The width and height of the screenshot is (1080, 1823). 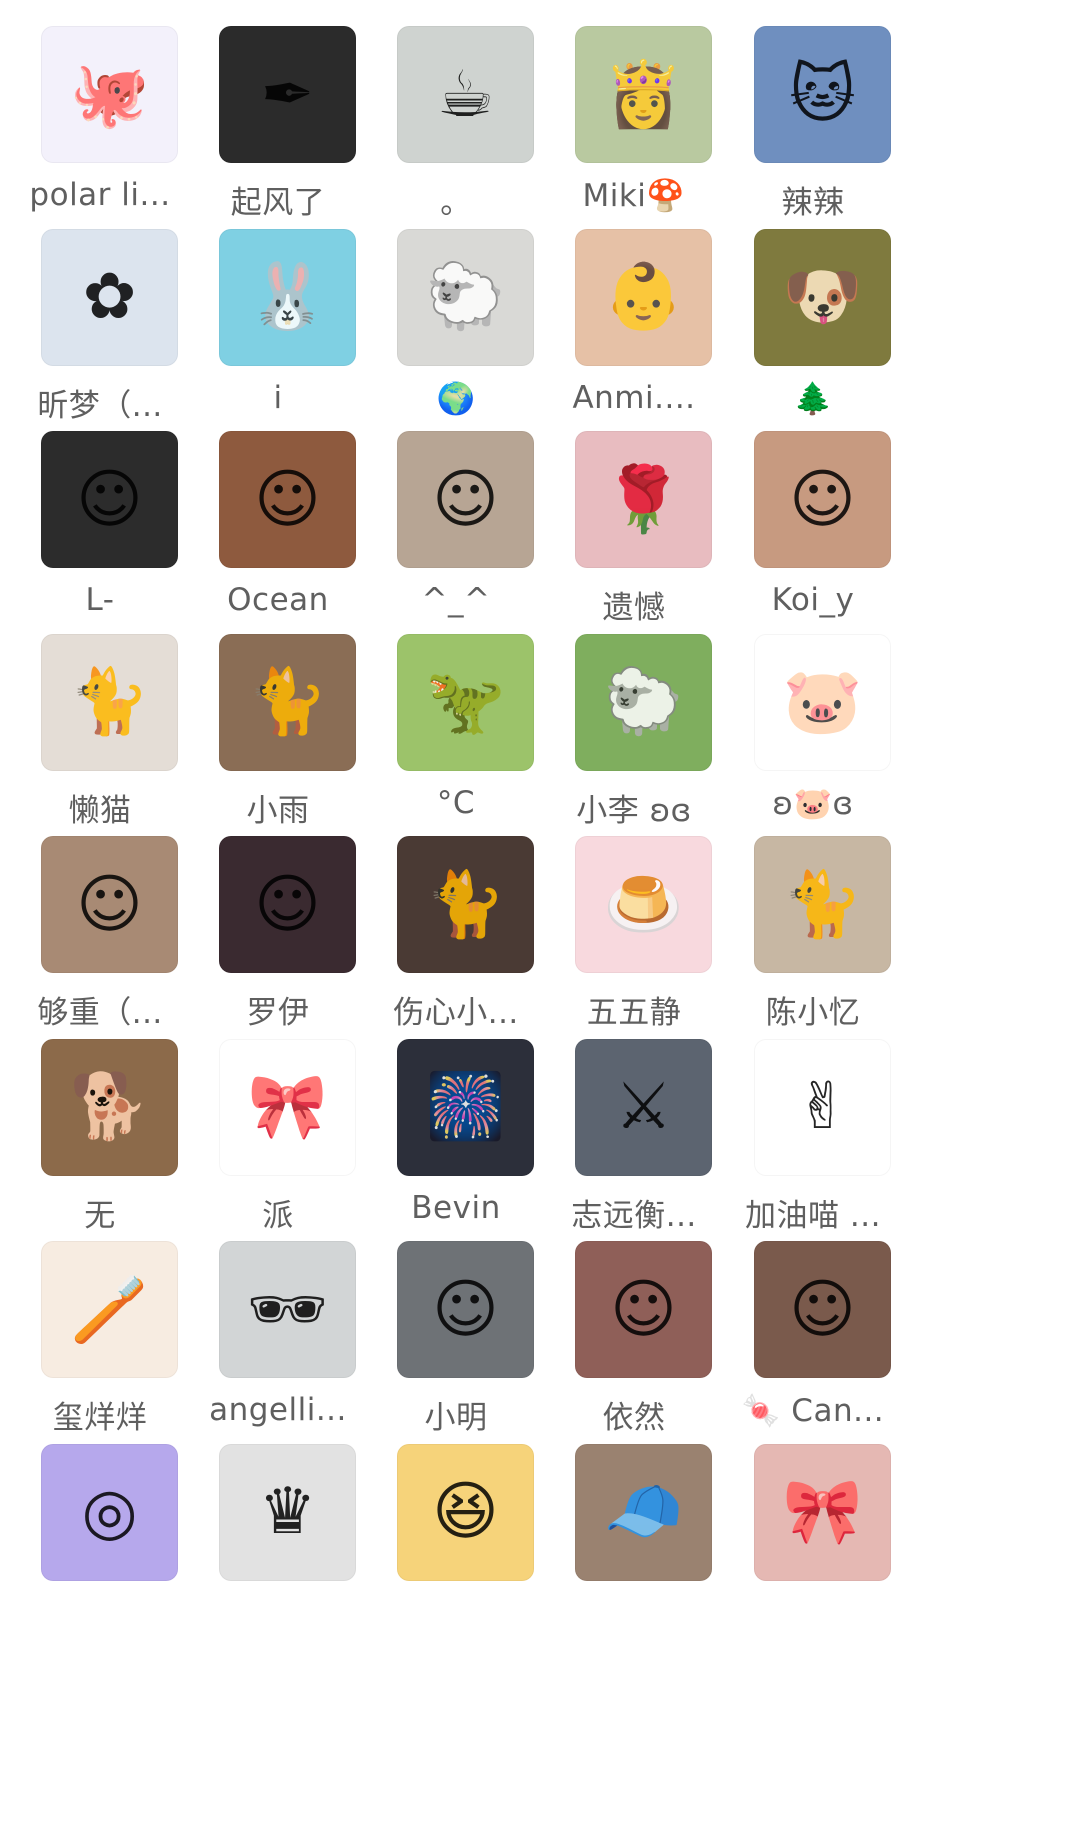 I want to click on avatar: 🐶, so click(x=822, y=297).